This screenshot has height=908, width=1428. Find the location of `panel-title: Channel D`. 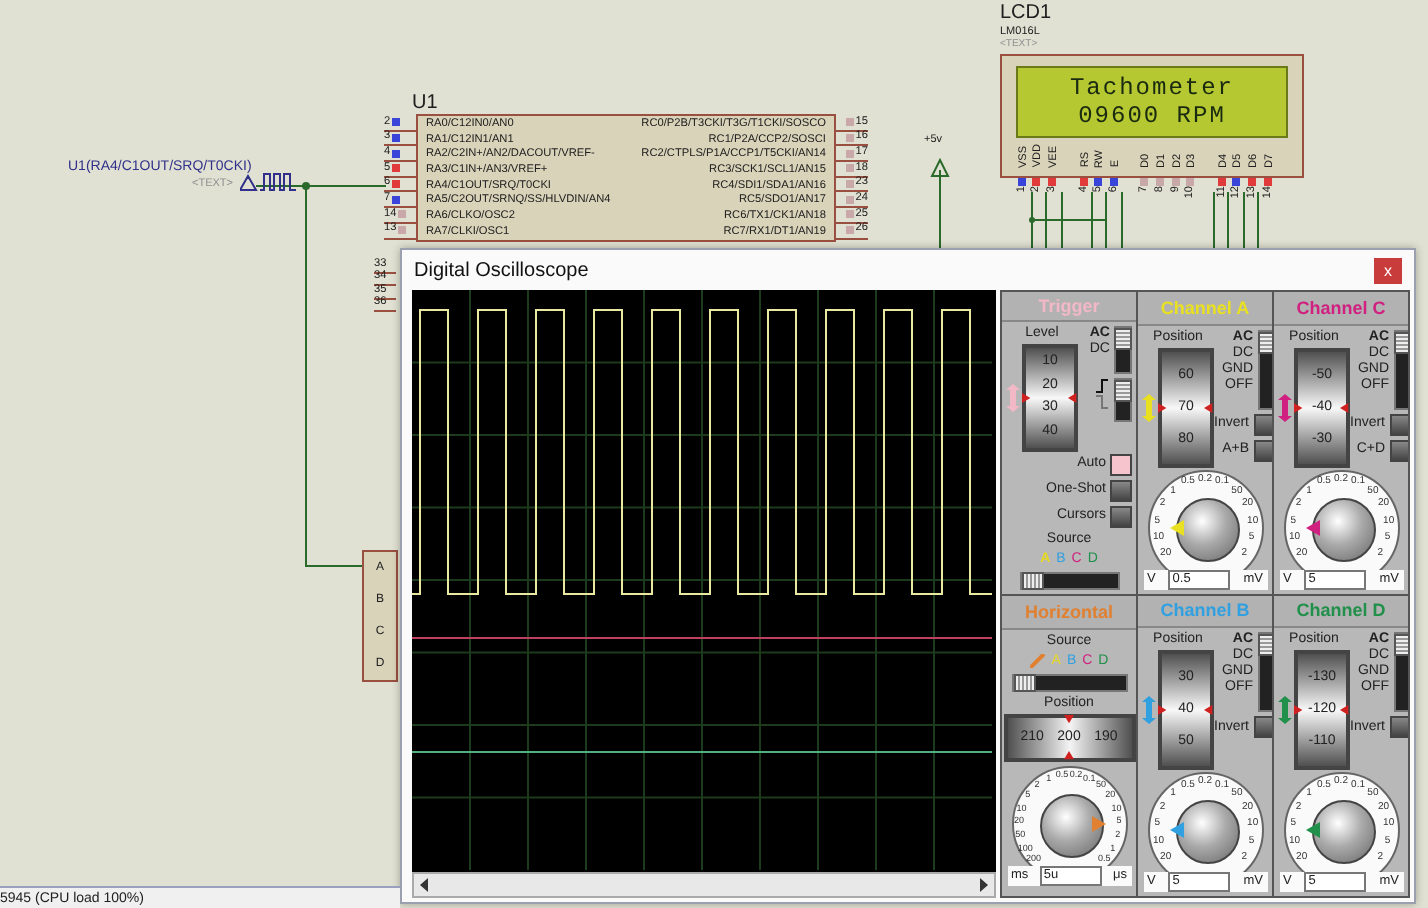

panel-title: Channel D is located at coordinates (1341, 610).